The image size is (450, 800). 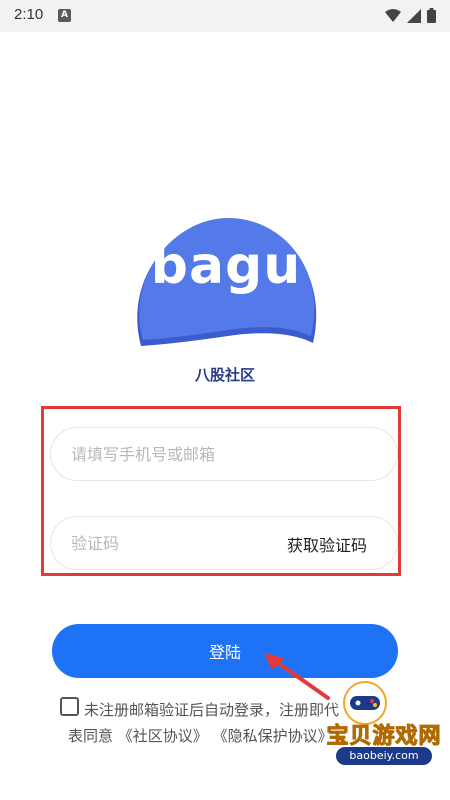 What do you see at coordinates (225, 651) in the screenshot?
I see `login-button: 登陆` at bounding box center [225, 651].